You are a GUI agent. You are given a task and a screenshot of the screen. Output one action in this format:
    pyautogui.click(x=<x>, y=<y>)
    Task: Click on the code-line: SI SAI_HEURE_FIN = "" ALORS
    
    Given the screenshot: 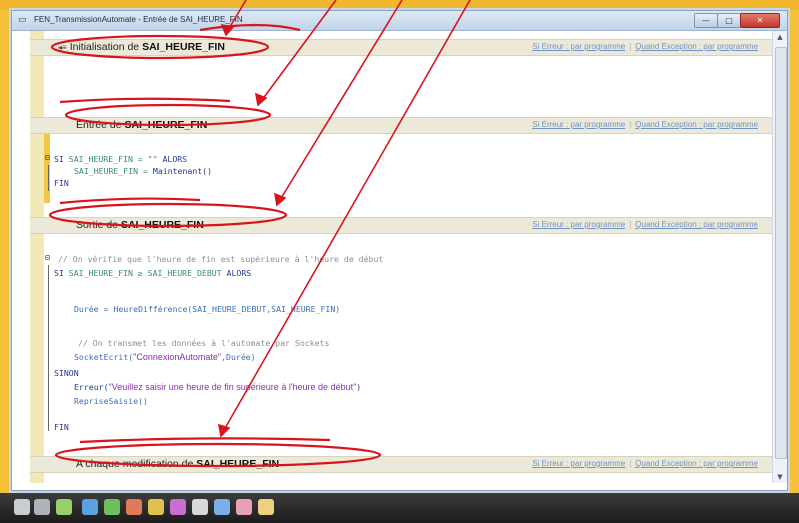 What is the action you would take?
    pyautogui.click(x=120, y=159)
    